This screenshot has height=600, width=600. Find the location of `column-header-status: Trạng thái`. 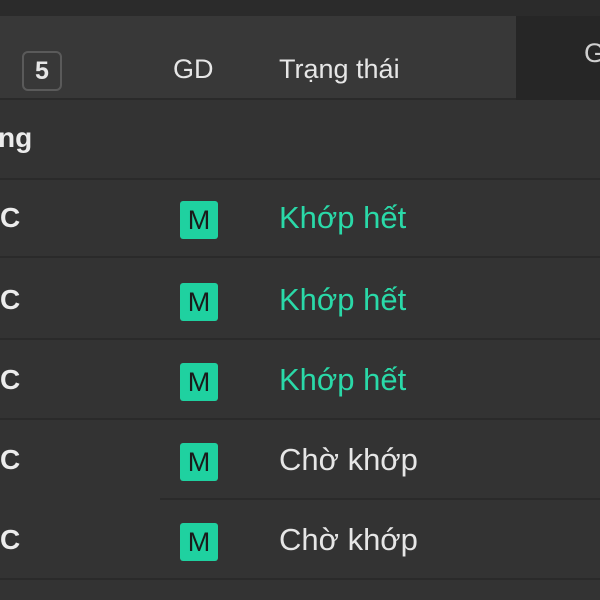

column-header-status: Trạng thái is located at coordinates (339, 69).